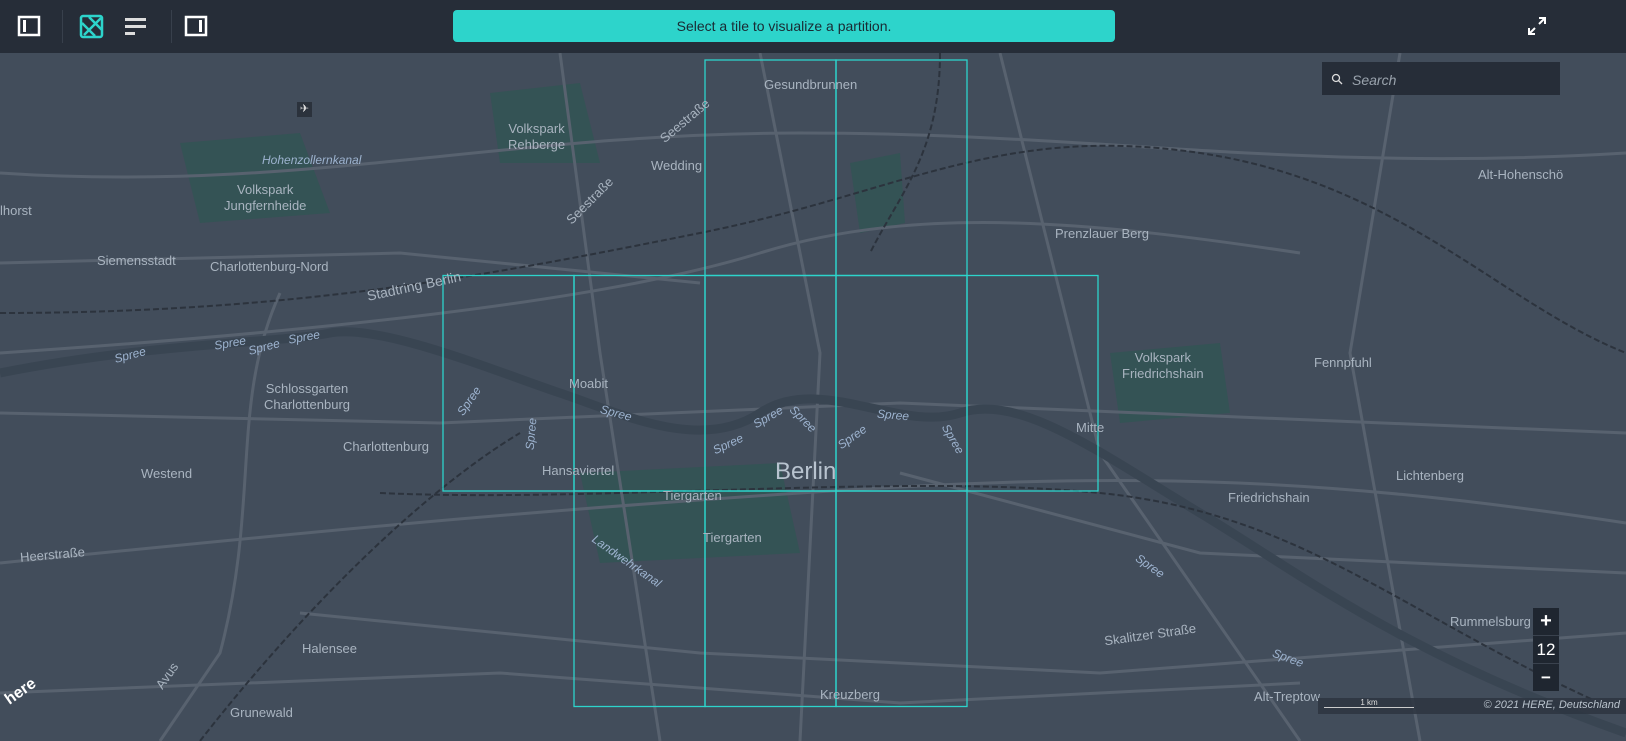 The height and width of the screenshot is (741, 1626). What do you see at coordinates (578, 470) in the screenshot?
I see `map-label: Hansaviertel` at bounding box center [578, 470].